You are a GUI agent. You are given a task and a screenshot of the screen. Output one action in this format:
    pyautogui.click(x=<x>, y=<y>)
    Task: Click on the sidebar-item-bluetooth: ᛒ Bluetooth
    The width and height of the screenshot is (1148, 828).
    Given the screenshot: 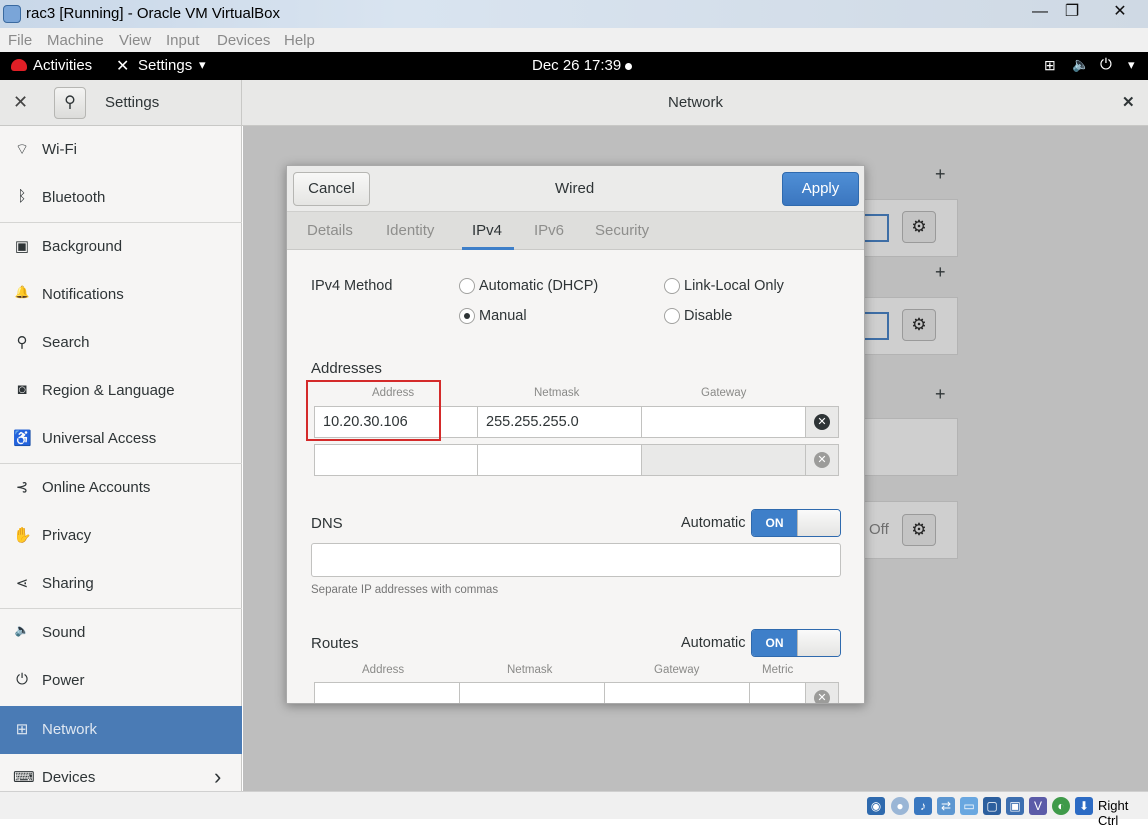 What is the action you would take?
    pyautogui.click(x=121, y=198)
    